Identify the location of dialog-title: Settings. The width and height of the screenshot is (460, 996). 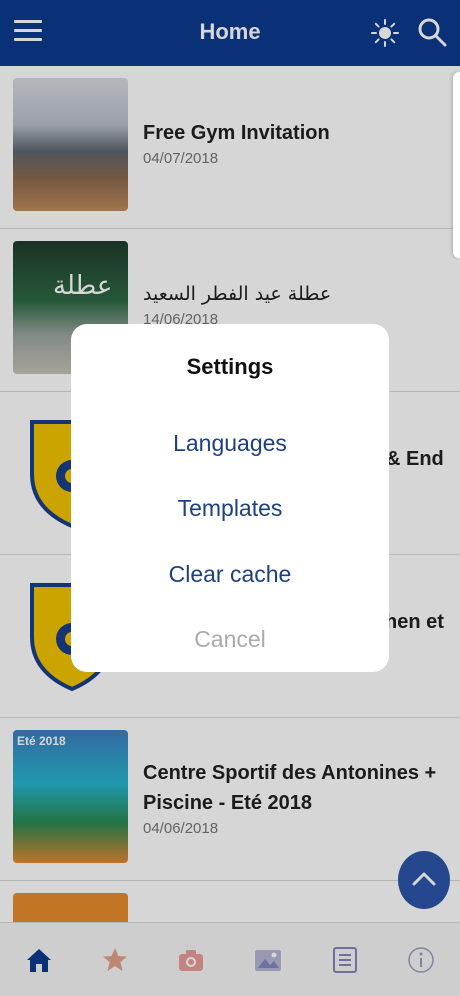
(230, 366).